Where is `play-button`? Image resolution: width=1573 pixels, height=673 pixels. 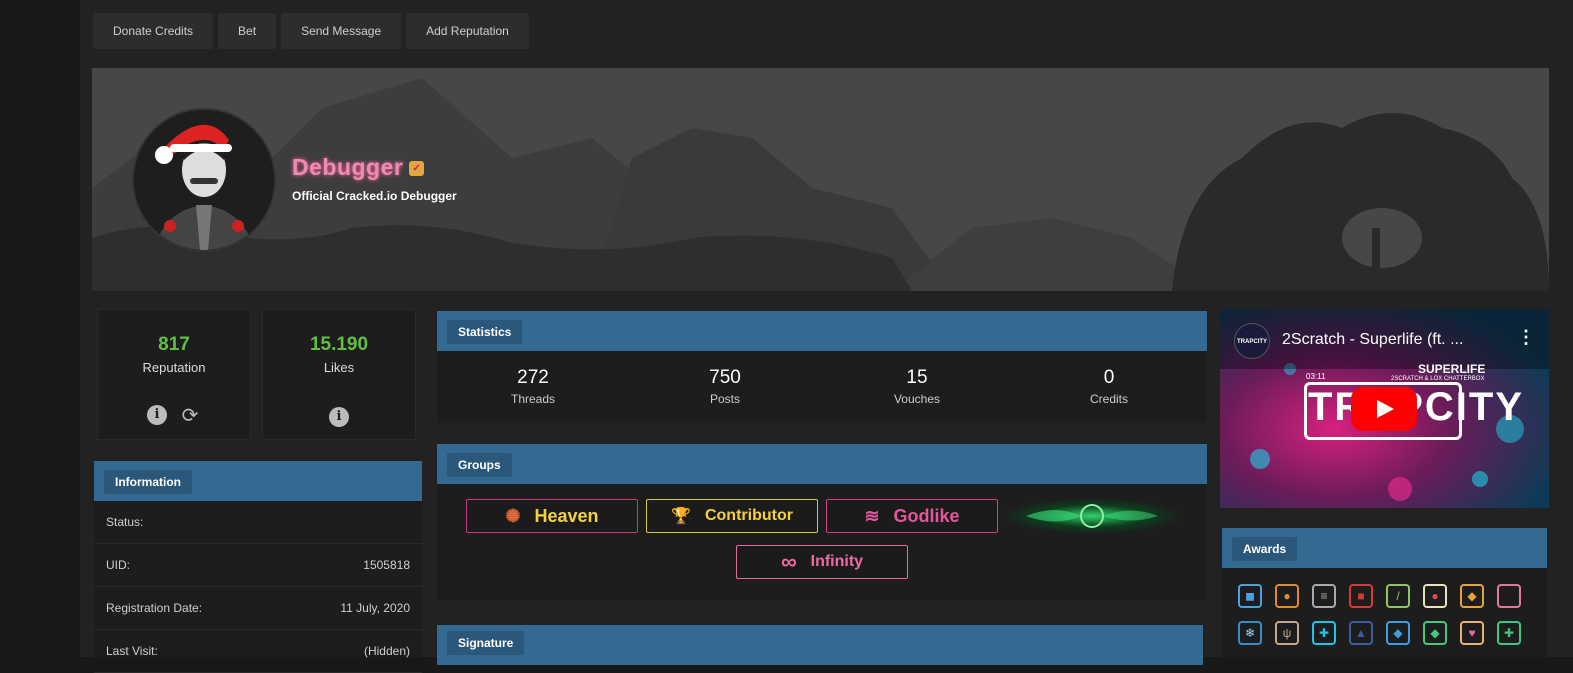
play-button is located at coordinates (1384, 409).